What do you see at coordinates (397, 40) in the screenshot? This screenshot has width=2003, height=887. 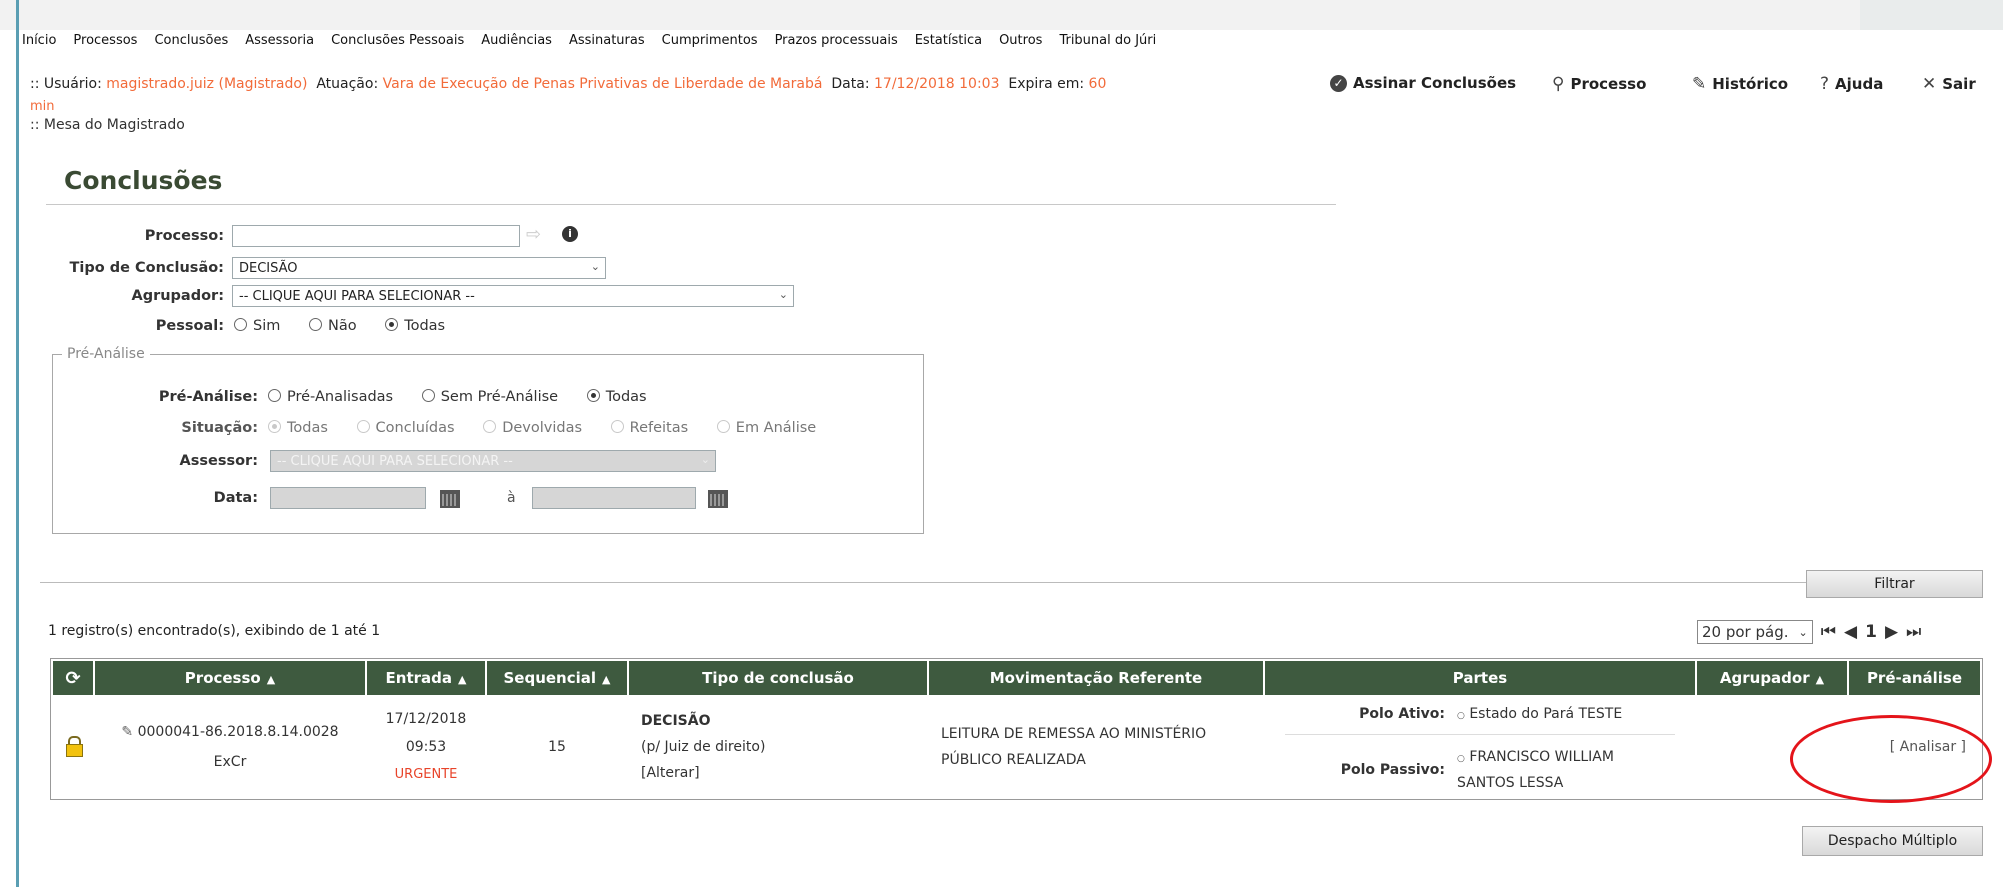 I see `menu-item-conclusoes-pessoais: Conclusões Pessoais` at bounding box center [397, 40].